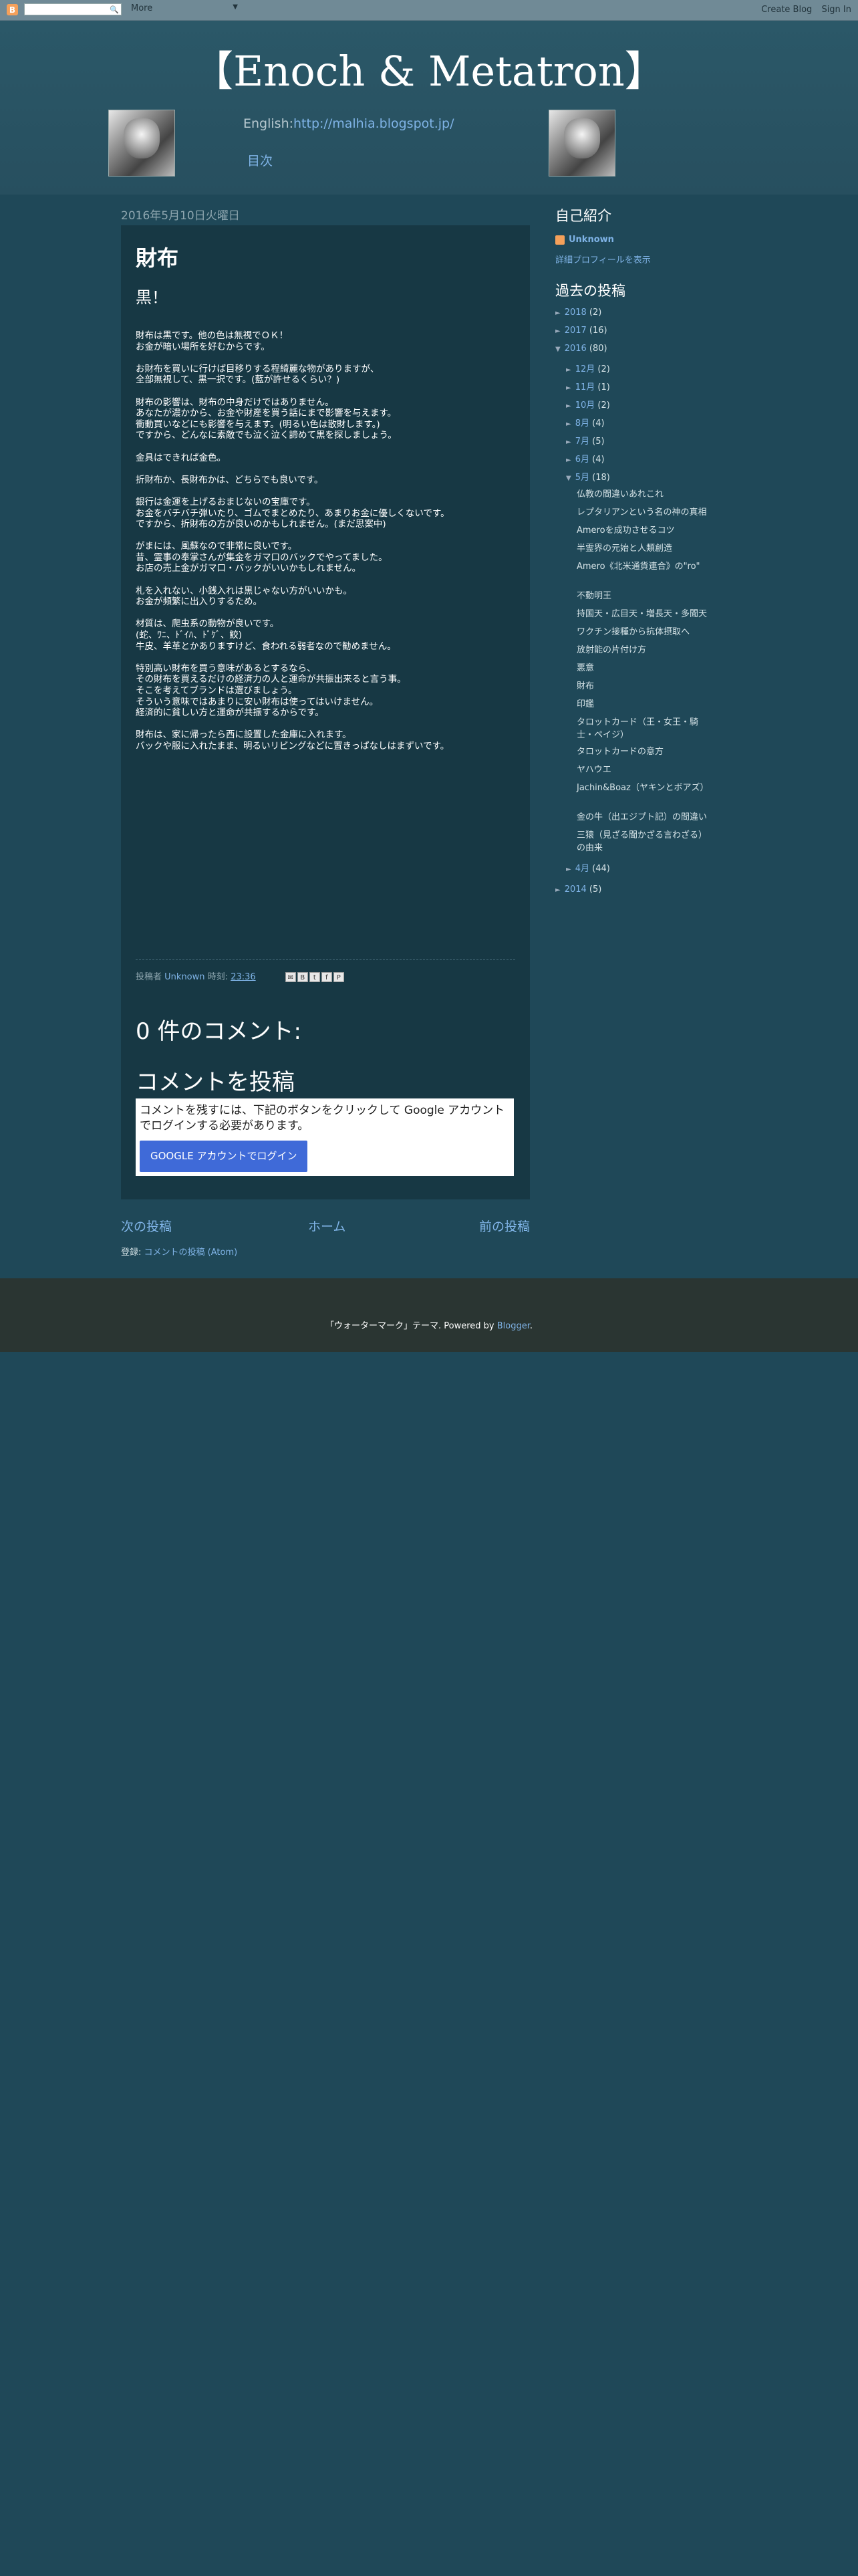 The width and height of the screenshot is (858, 2576). I want to click on view-profile-link: 詳細プロフィールを表示, so click(603, 260).